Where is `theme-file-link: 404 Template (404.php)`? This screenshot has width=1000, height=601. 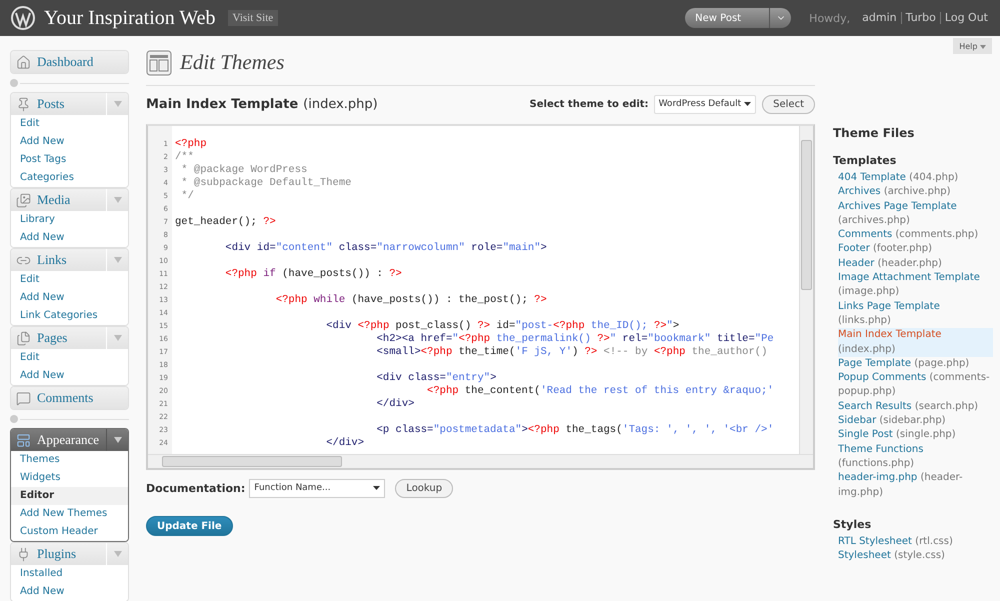
theme-file-link: 404 Template (404.php) is located at coordinates (915, 178).